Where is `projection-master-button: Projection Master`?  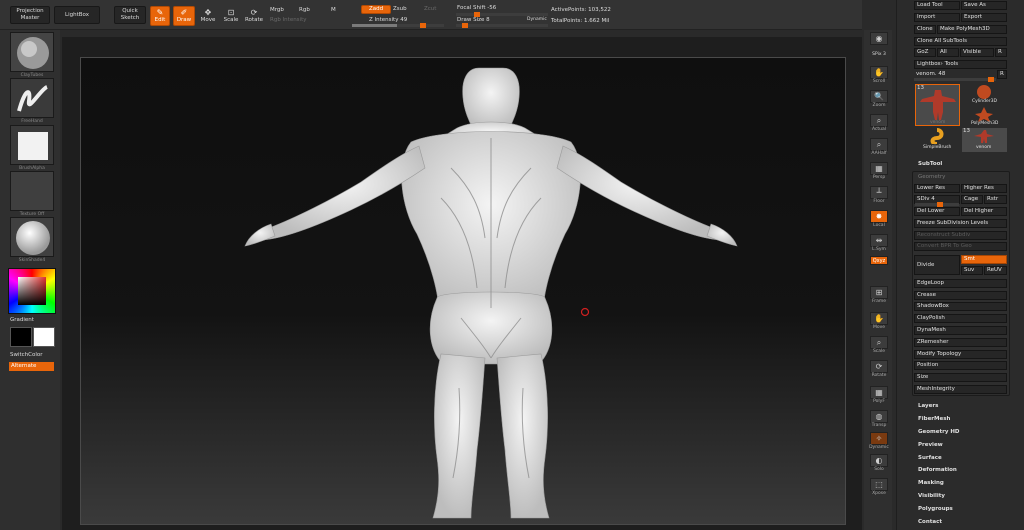
projection-master-button: Projection Master is located at coordinates (30, 15).